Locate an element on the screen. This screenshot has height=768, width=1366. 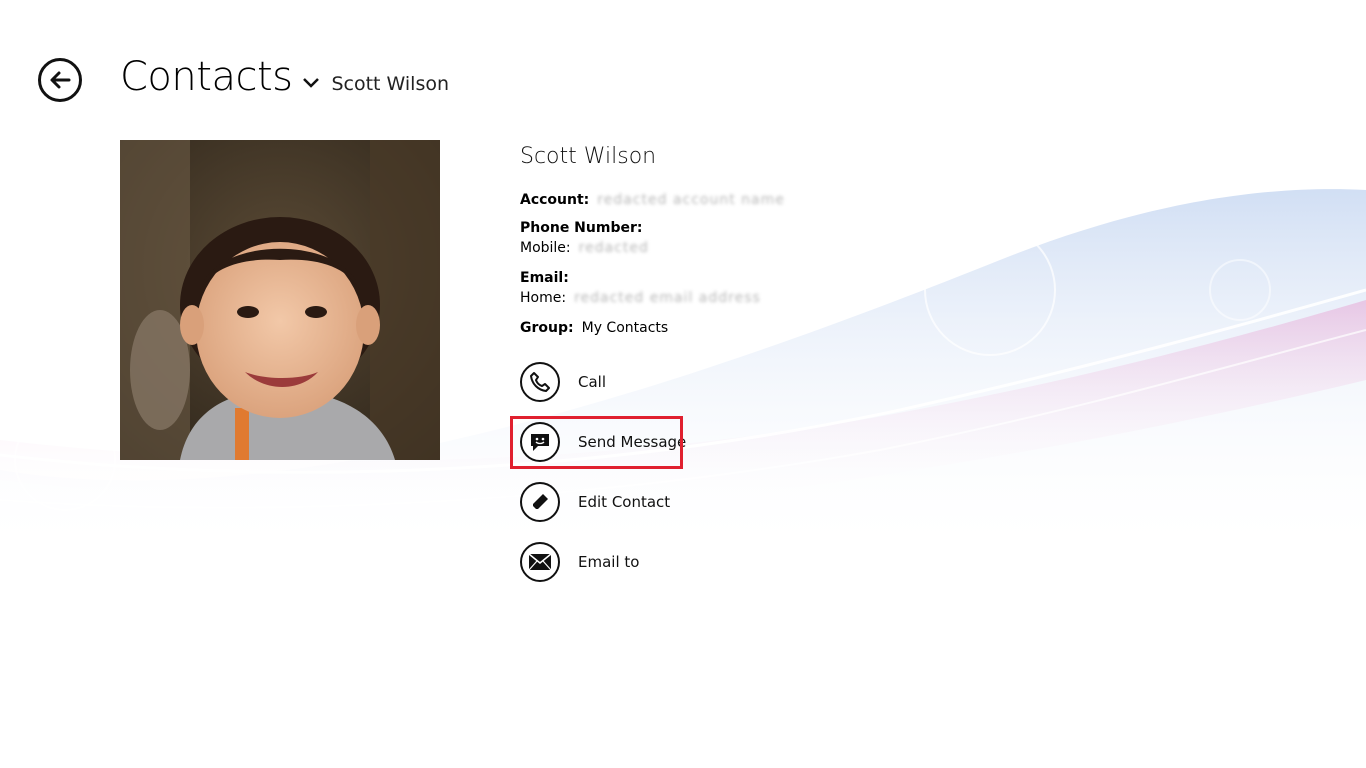
mobile-label: Mobile: is located at coordinates (545, 248).